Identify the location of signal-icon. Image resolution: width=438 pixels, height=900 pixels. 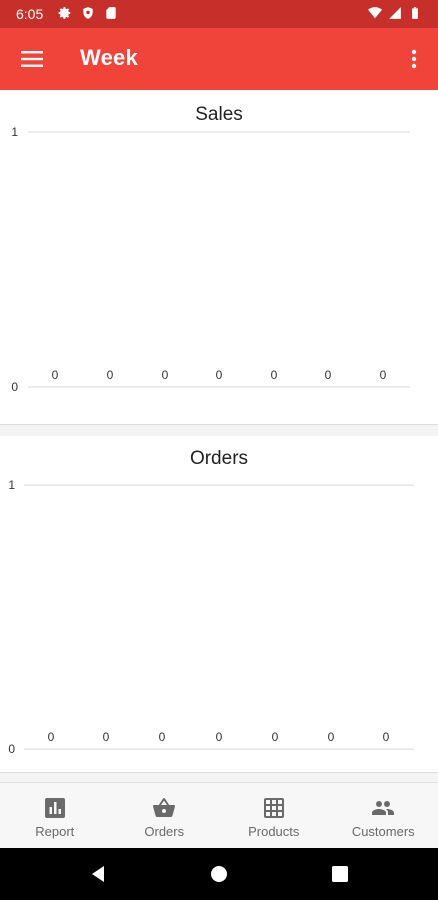
(395, 13).